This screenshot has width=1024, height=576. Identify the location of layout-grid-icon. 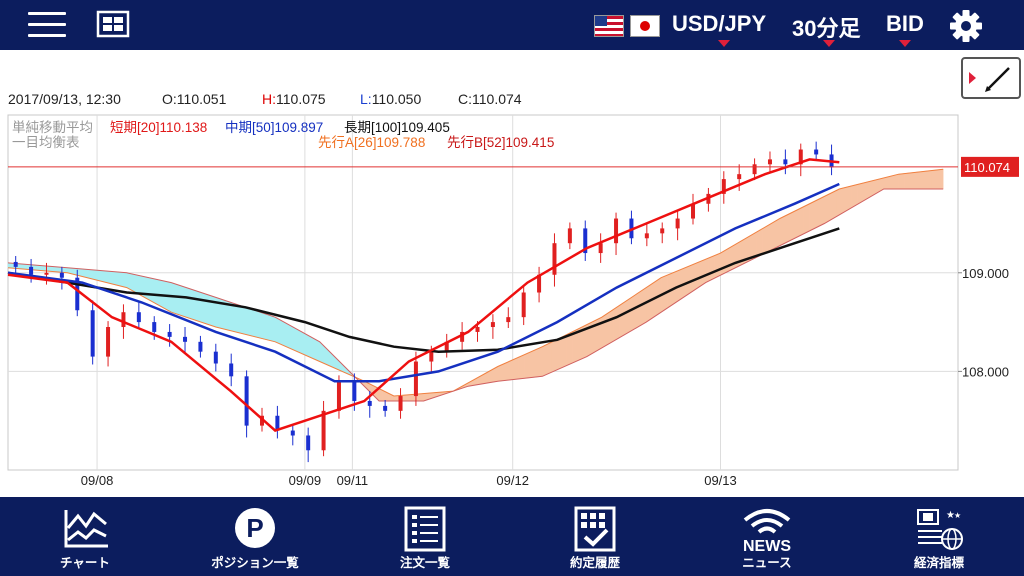
(113, 25).